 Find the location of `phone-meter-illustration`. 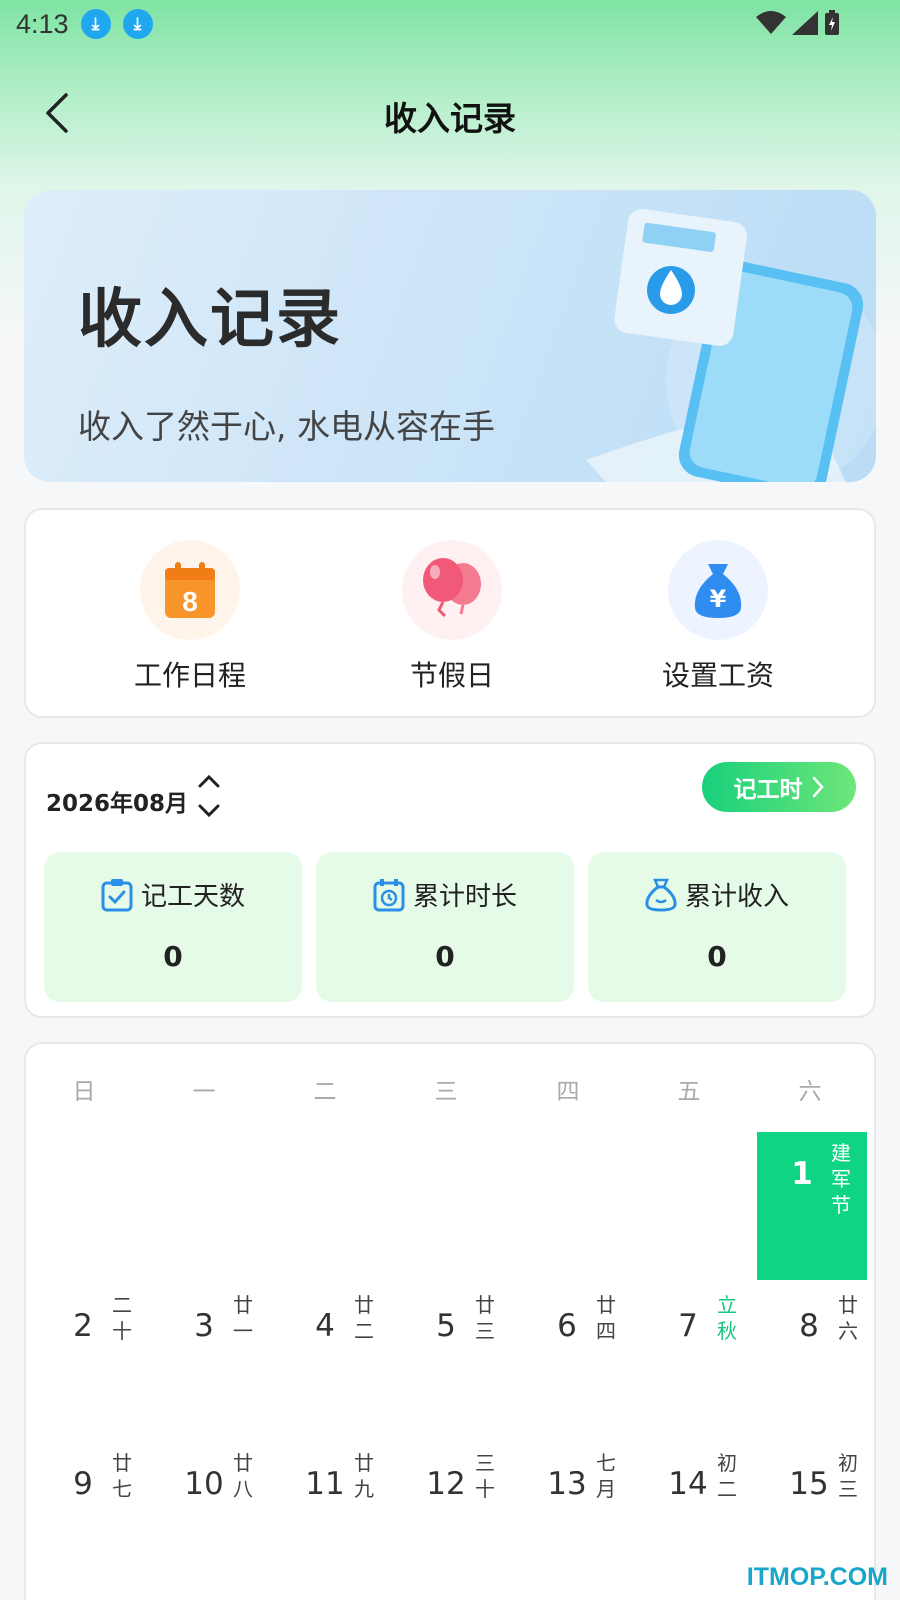

phone-meter-illustration is located at coordinates (731, 345).